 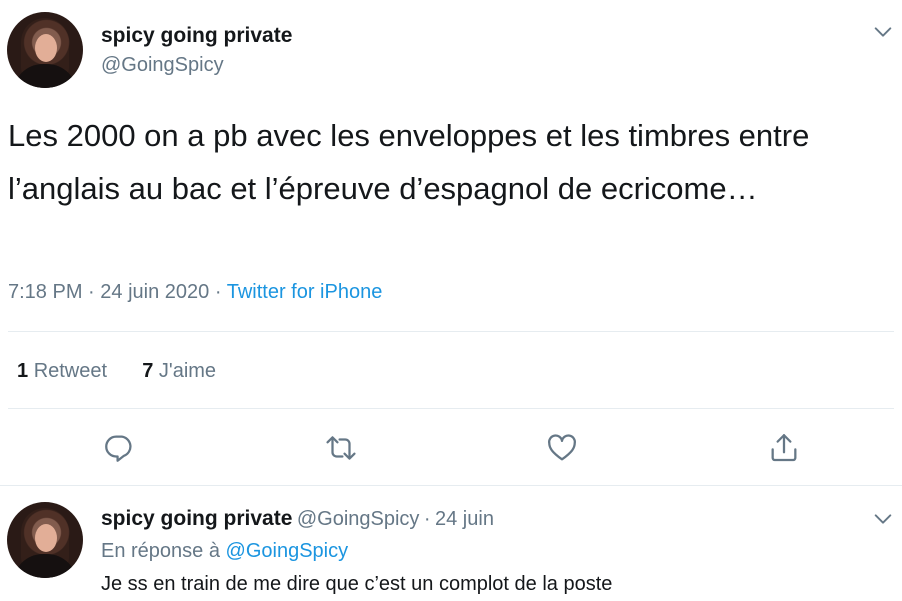 What do you see at coordinates (196, 518) in the screenshot?
I see `reply-author-name: spicy going private` at bounding box center [196, 518].